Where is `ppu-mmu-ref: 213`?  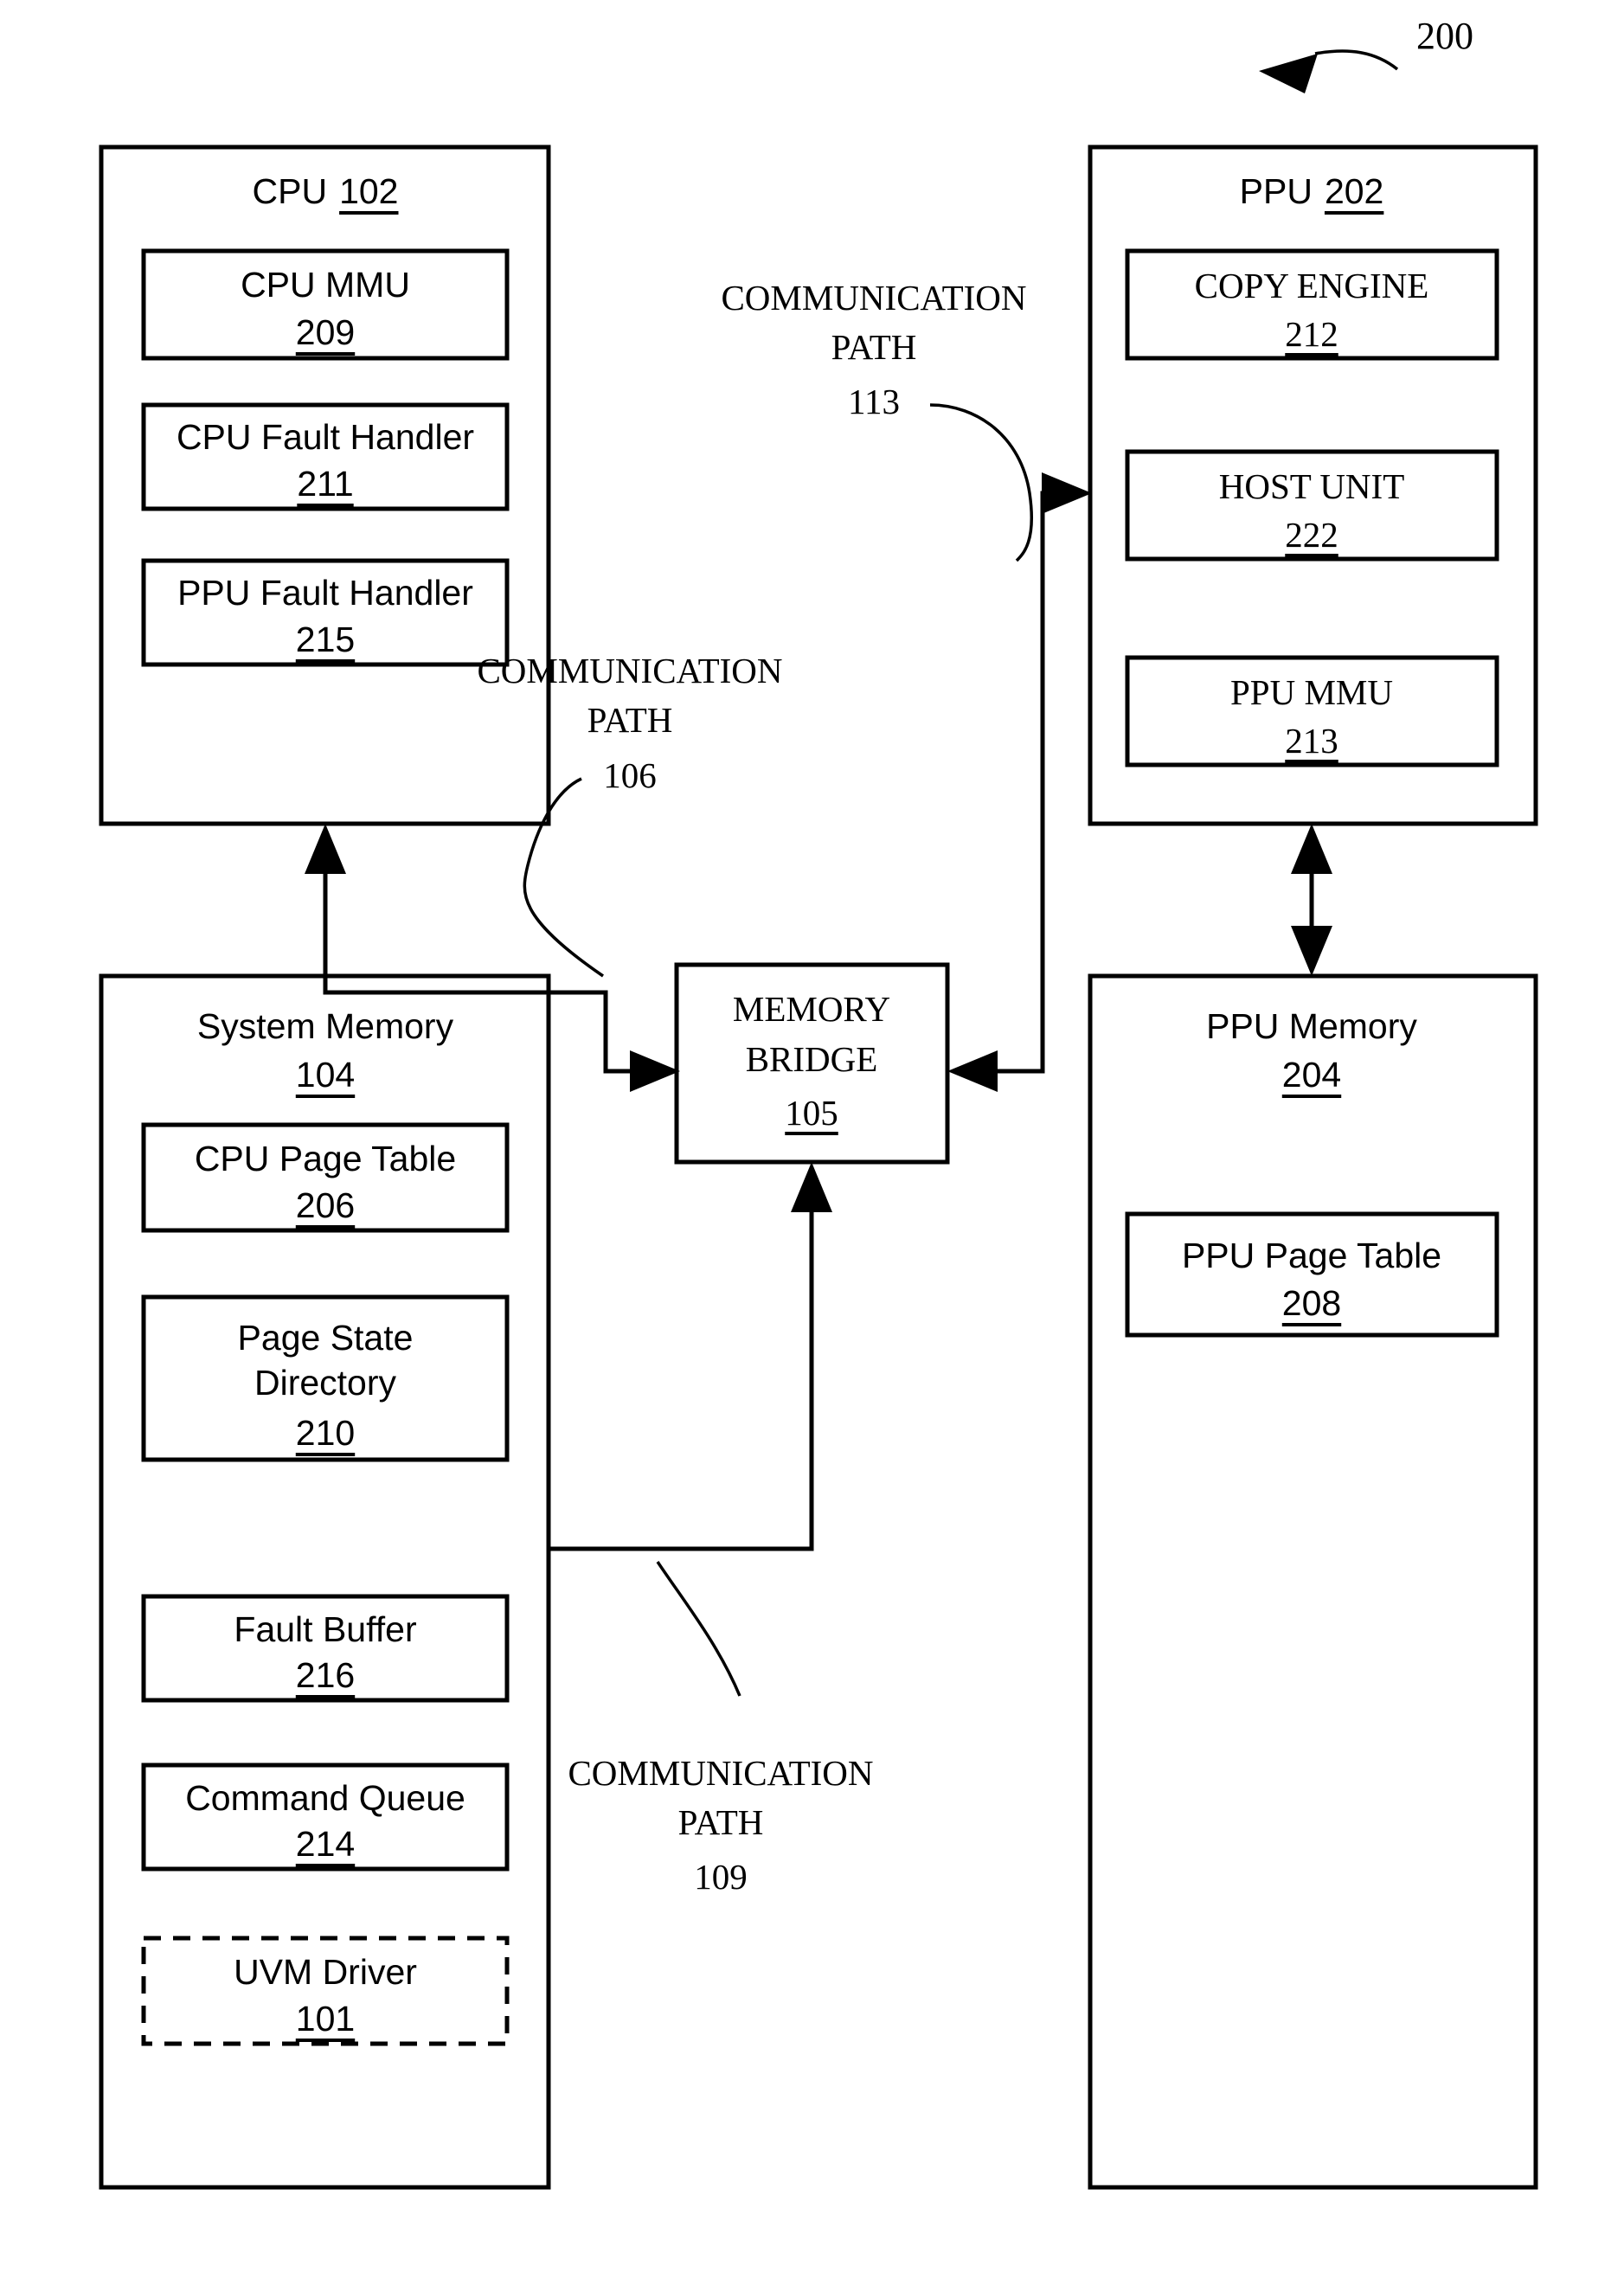 ppu-mmu-ref: 213 is located at coordinates (1311, 741).